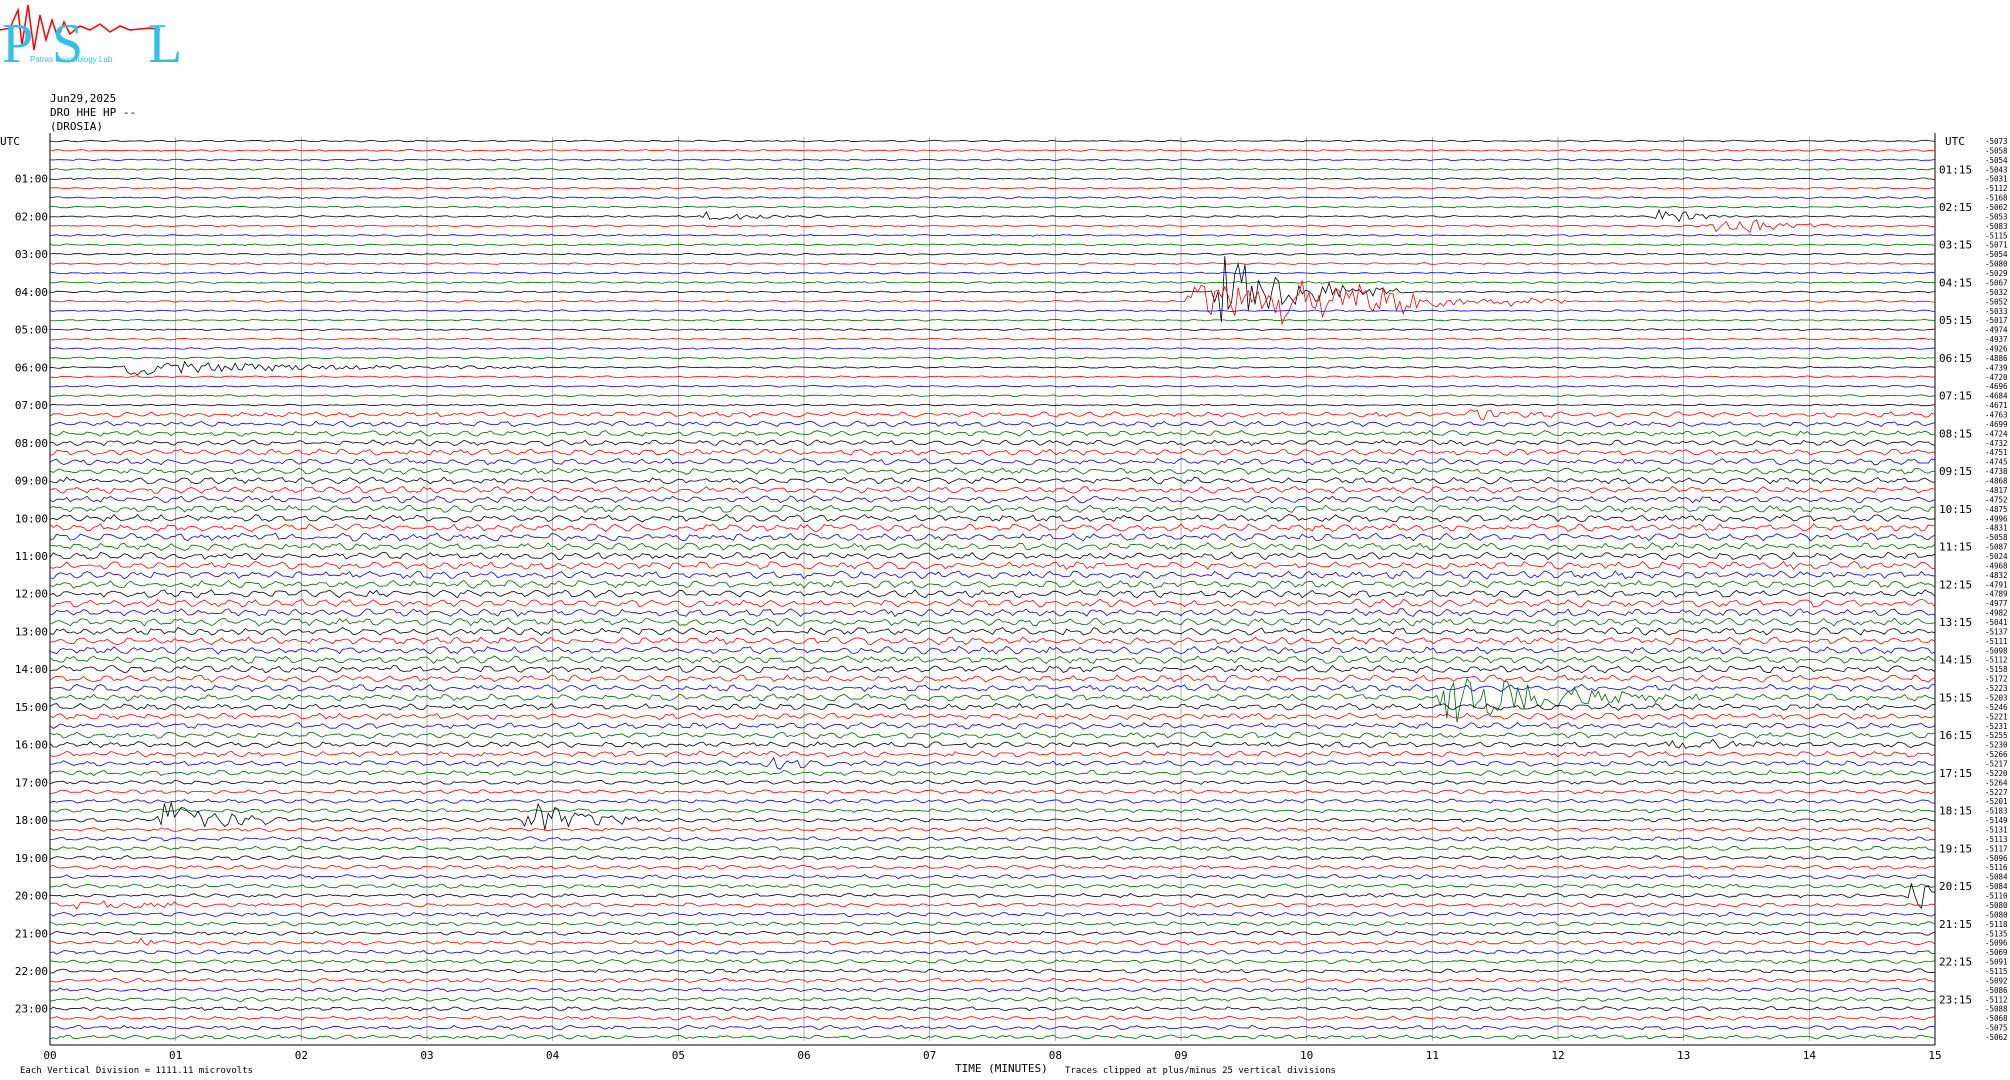 The width and height of the screenshot is (2010, 1080). Describe the element at coordinates (1955, 547) in the screenshot. I see `right-hour-label: 11:15` at that location.